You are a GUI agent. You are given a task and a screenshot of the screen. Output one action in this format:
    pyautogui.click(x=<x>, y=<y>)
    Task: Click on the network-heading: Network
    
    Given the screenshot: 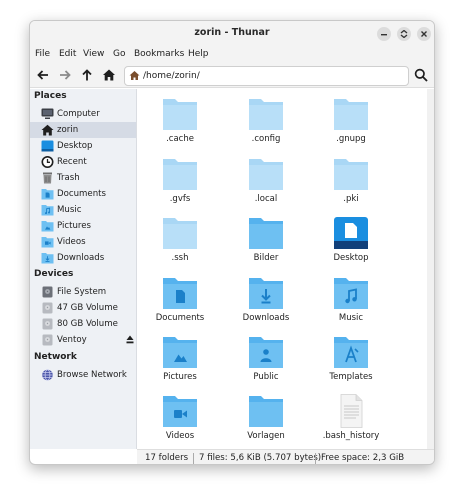 What is the action you would take?
    pyautogui.click(x=55, y=357)
    